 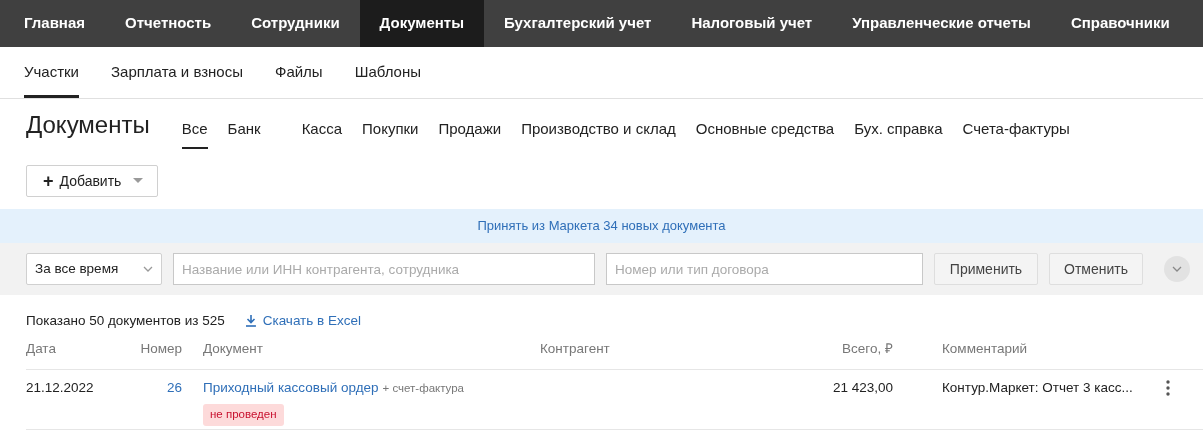 I want to click on contract-field: Номер или тип договора, so click(x=764, y=269).